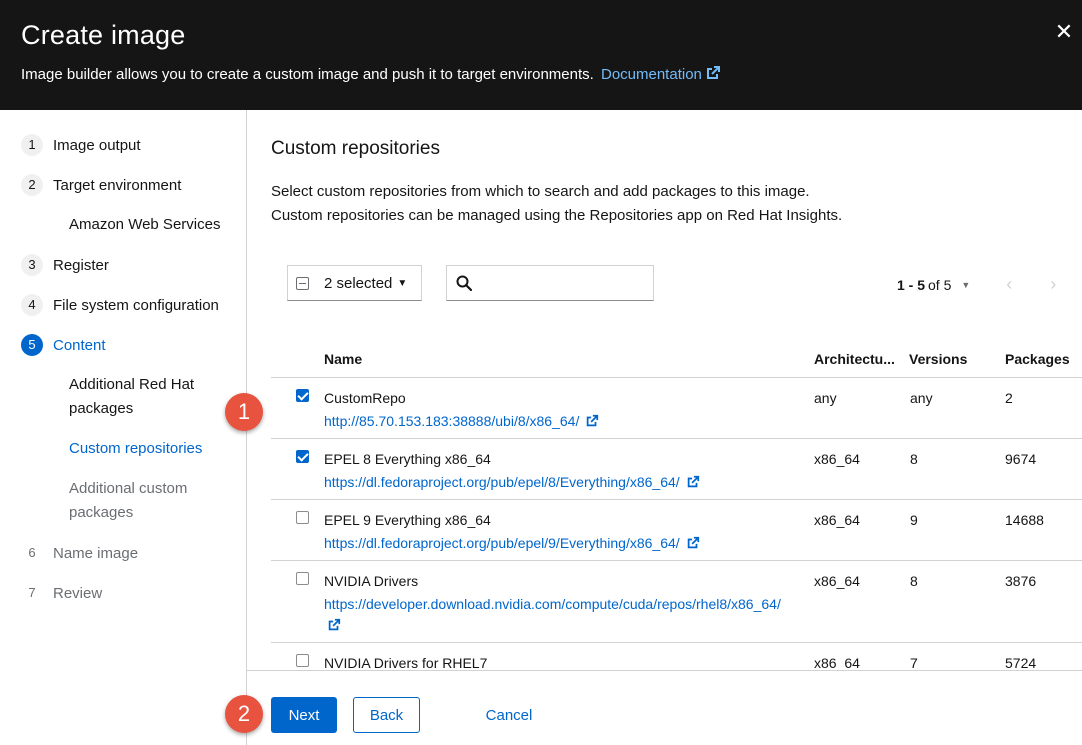  Describe the element at coordinates (32, 145) in the screenshot. I see `step-number: 1` at that location.